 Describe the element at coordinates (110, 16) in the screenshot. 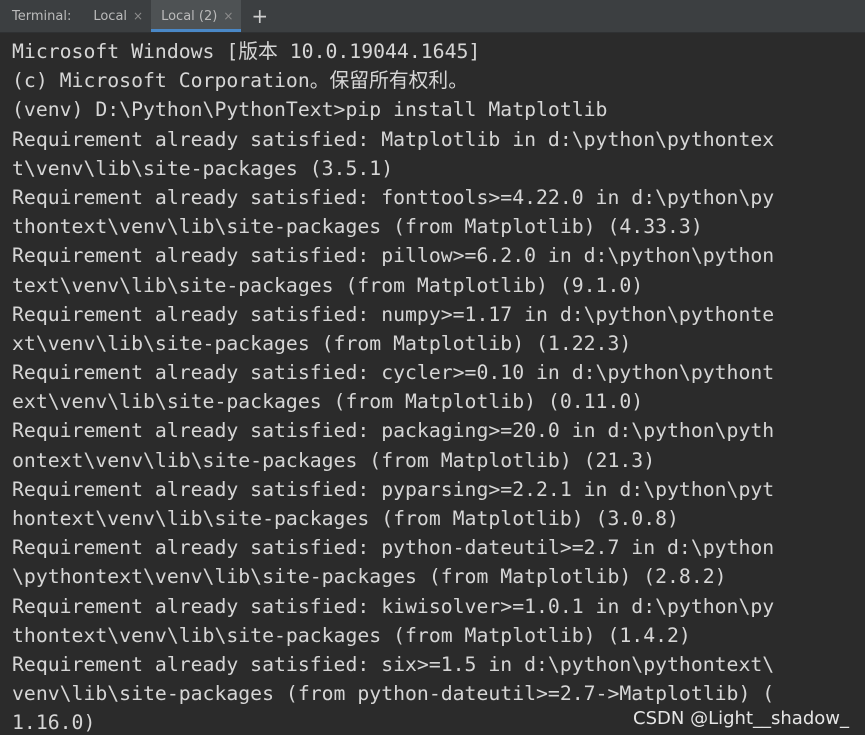

I see `tab-local-label: Local` at that location.